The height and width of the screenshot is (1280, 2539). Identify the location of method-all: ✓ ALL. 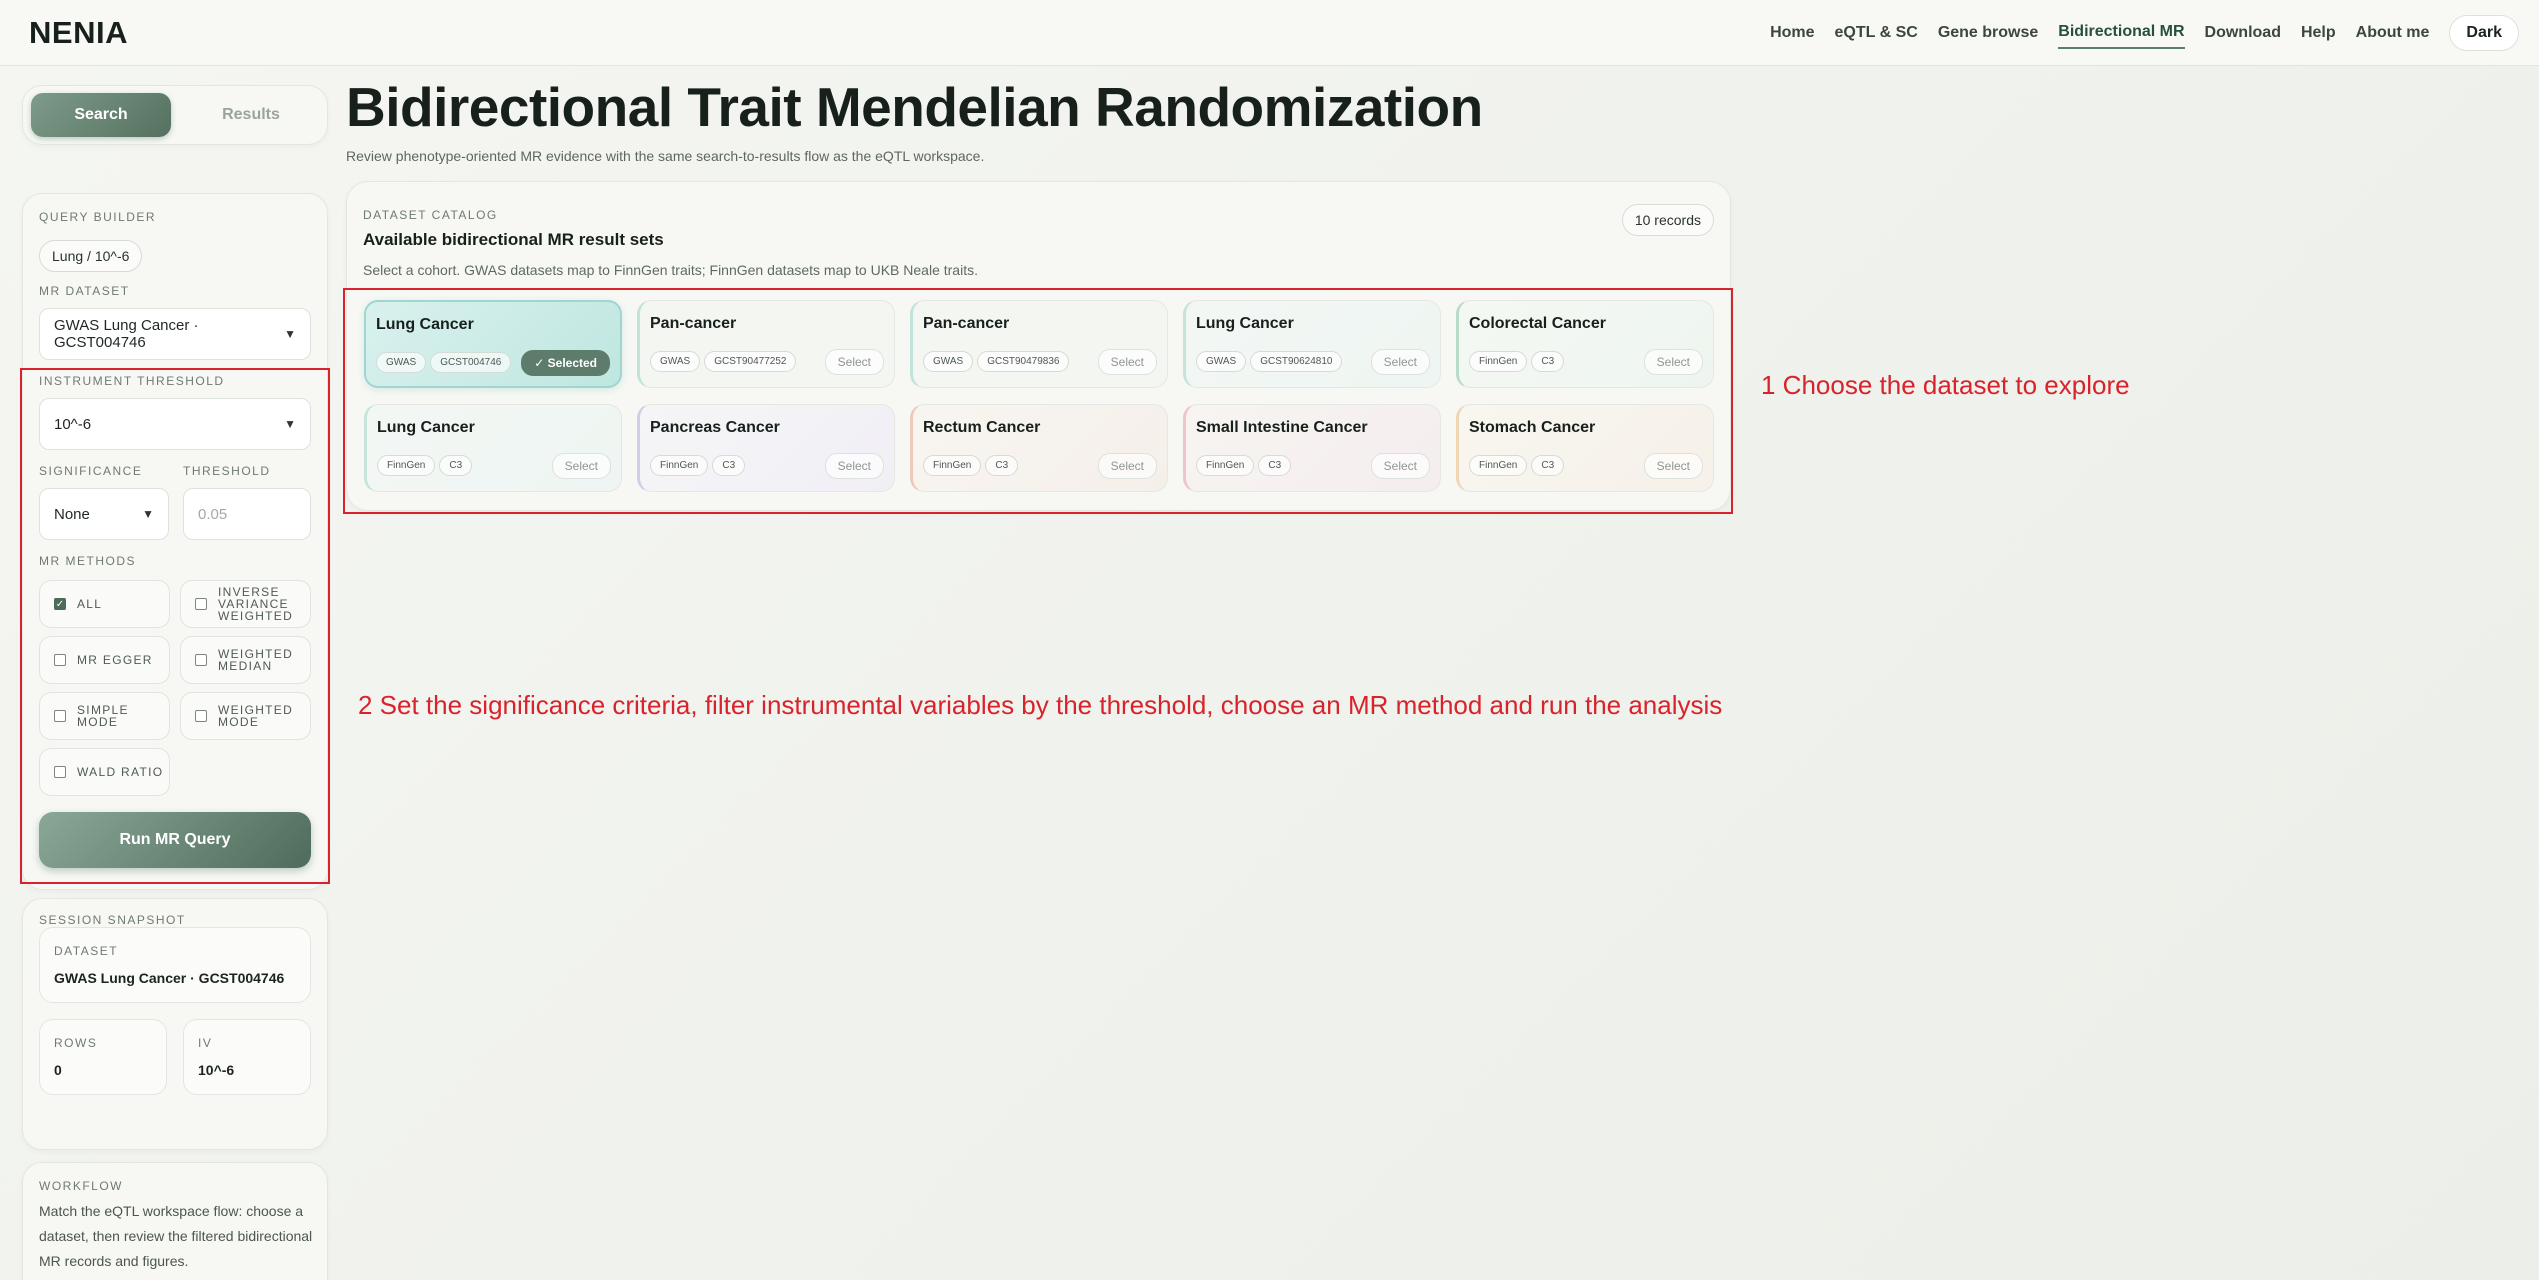
(104, 604).